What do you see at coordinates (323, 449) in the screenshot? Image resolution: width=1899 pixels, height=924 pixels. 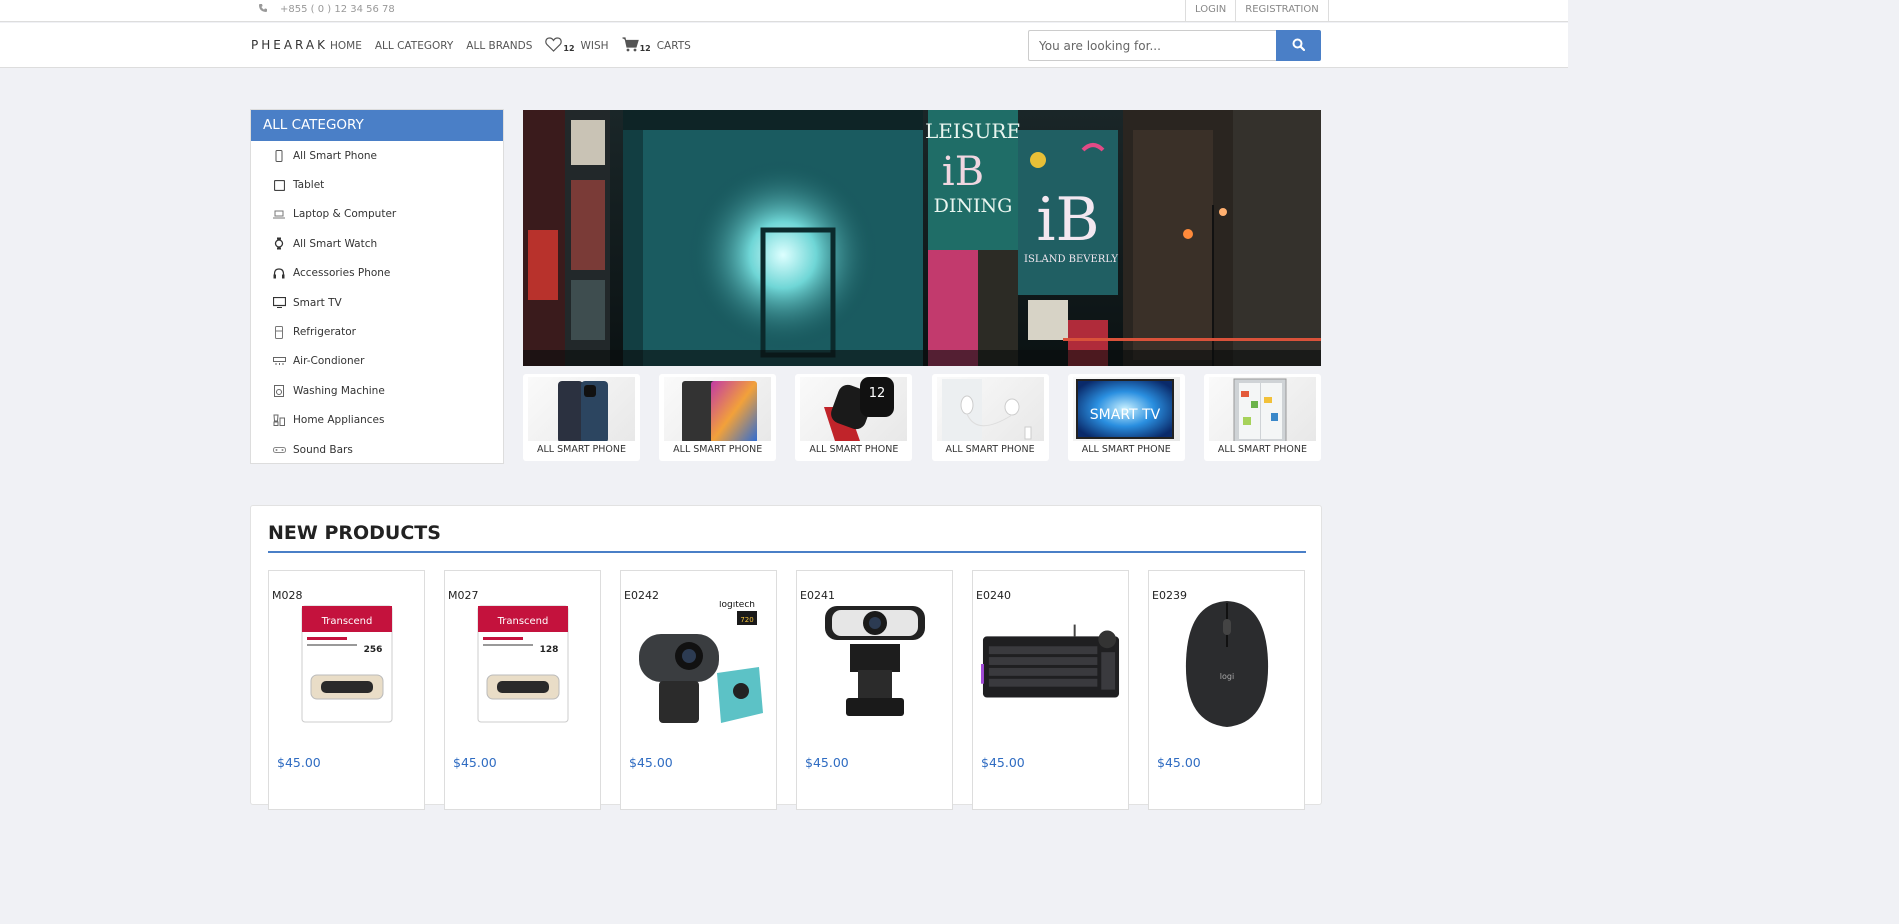 I see `category-label: Sound Bars` at bounding box center [323, 449].